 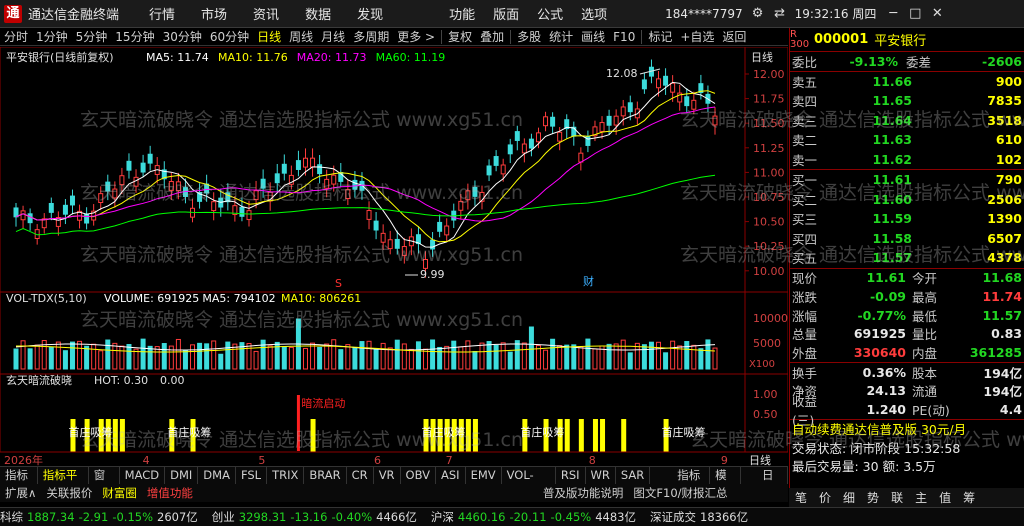 What do you see at coordinates (937, 14) in the screenshot?
I see `close-icon: ✕` at bounding box center [937, 14].